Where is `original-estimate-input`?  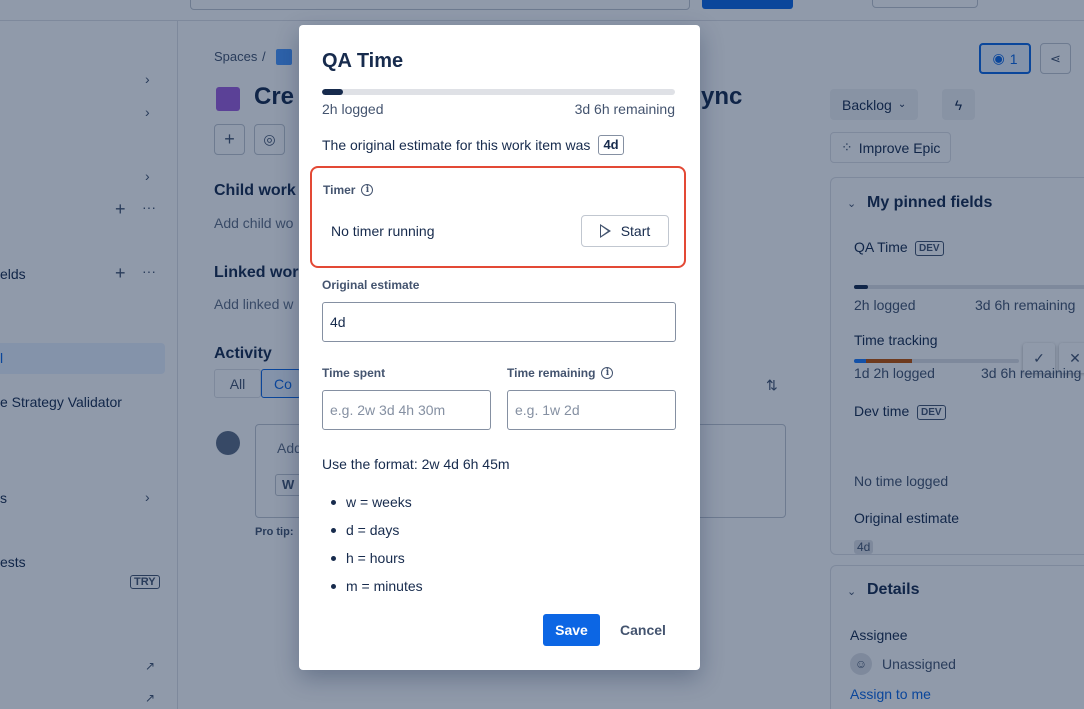 original-estimate-input is located at coordinates (499, 322).